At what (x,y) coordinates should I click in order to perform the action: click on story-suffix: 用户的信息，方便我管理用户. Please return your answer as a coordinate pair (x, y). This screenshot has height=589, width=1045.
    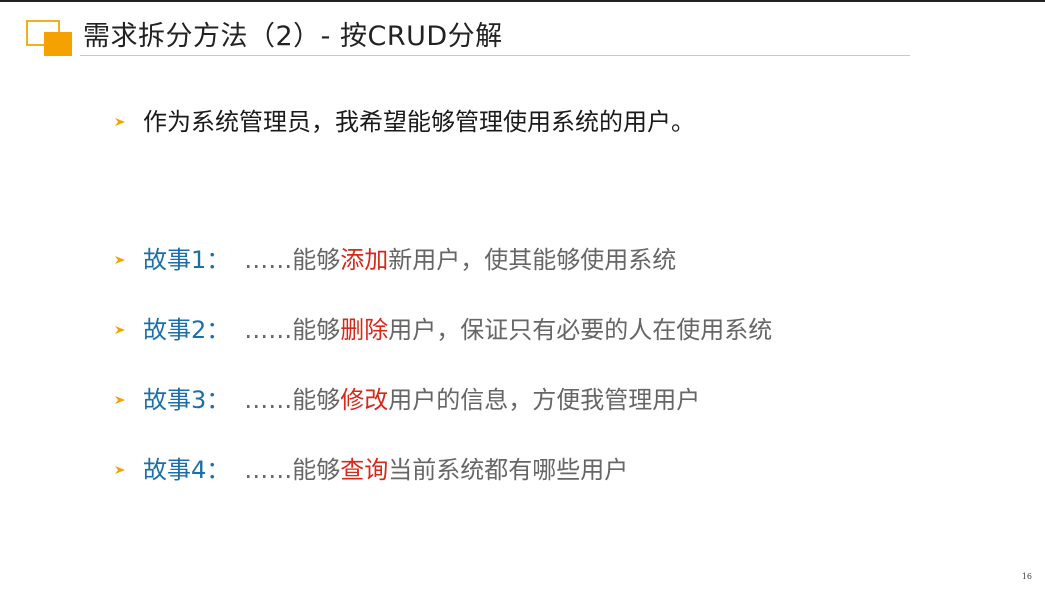
    Looking at the image, I should click on (544, 400).